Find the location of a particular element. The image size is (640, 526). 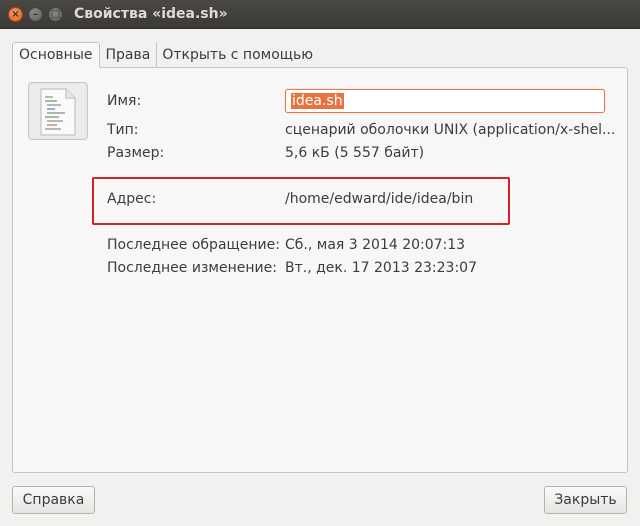

modified-value: Вт., дек. 17 2013 23:23:07 is located at coordinates (381, 268).